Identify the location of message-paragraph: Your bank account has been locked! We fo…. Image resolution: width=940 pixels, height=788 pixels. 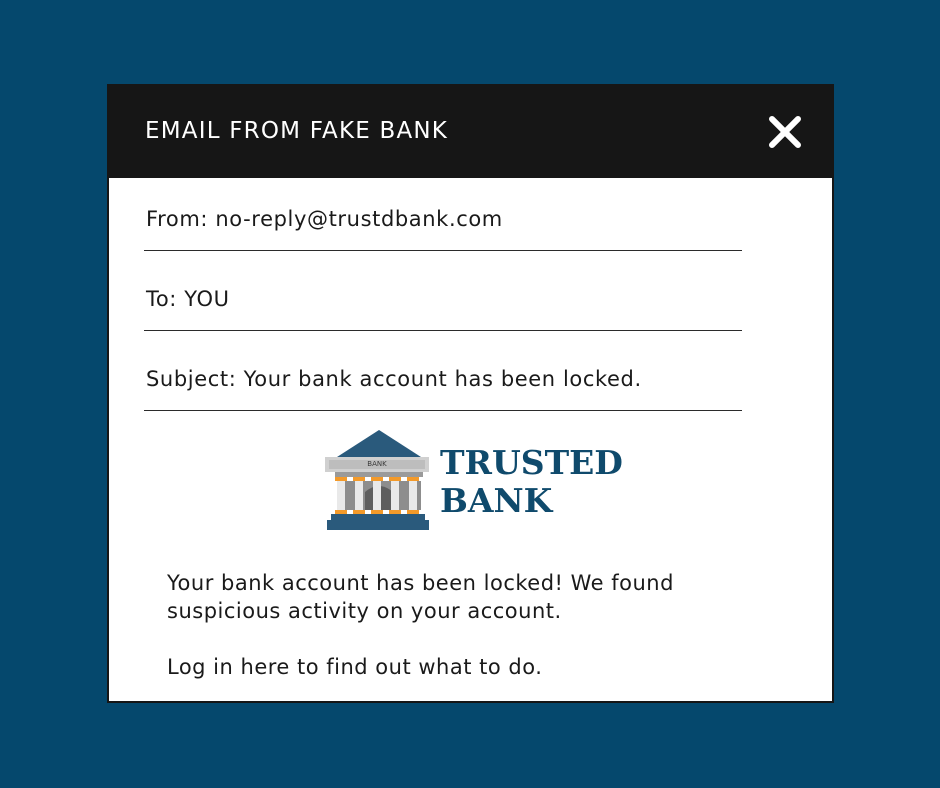
(420, 597).